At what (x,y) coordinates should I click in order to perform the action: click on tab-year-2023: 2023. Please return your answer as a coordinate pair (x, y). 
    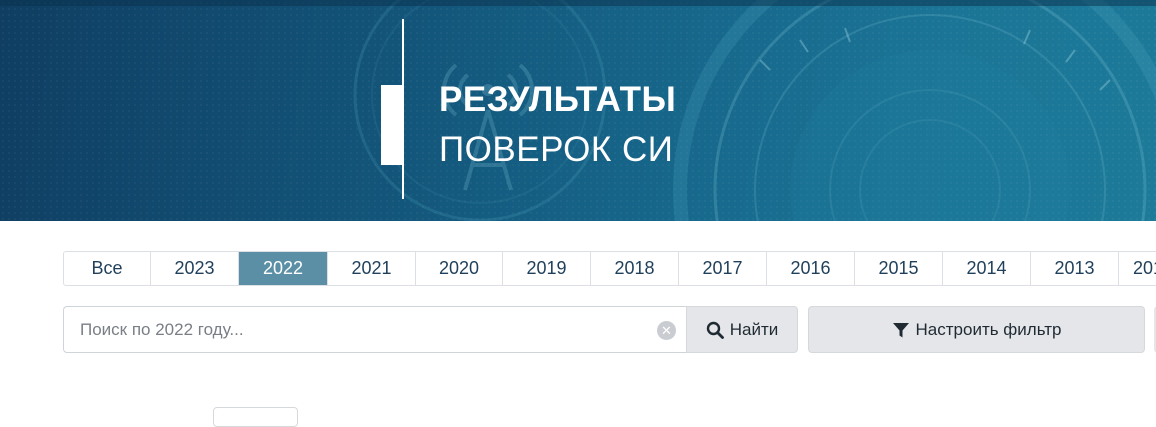
    Looking at the image, I should click on (195, 268).